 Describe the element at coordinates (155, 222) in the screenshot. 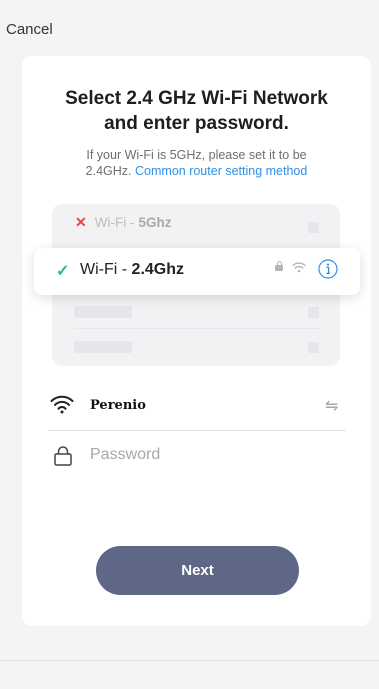

I see `network-5ghz-band: 5Ghz` at that location.